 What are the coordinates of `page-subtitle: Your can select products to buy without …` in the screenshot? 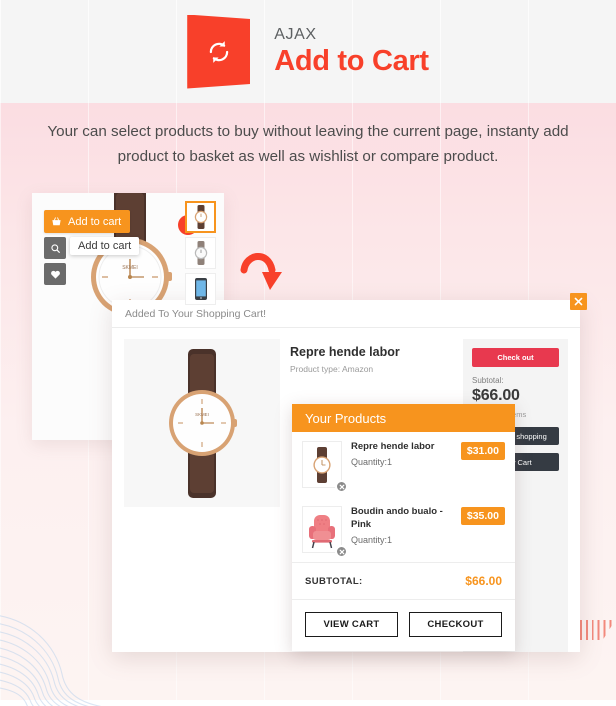 It's located at (308, 144).